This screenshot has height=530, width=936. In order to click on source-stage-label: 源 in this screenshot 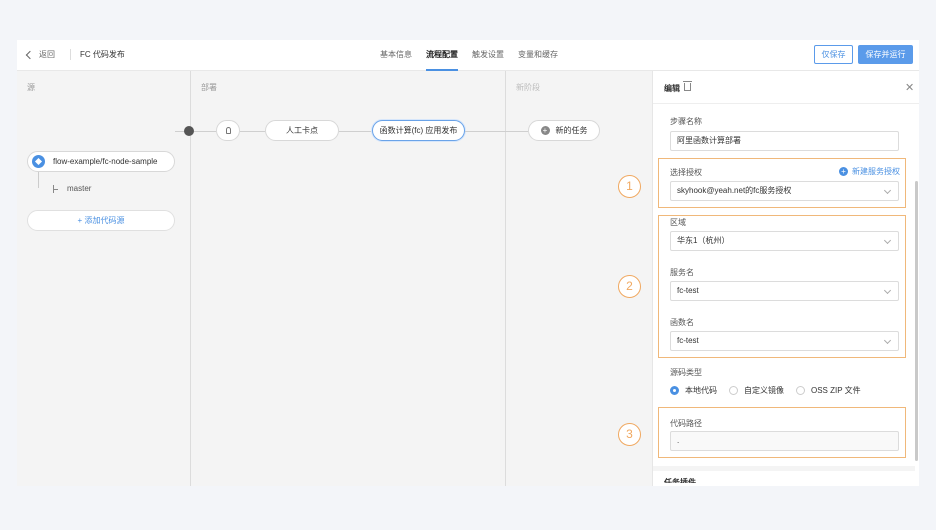, I will do `click(31, 87)`.